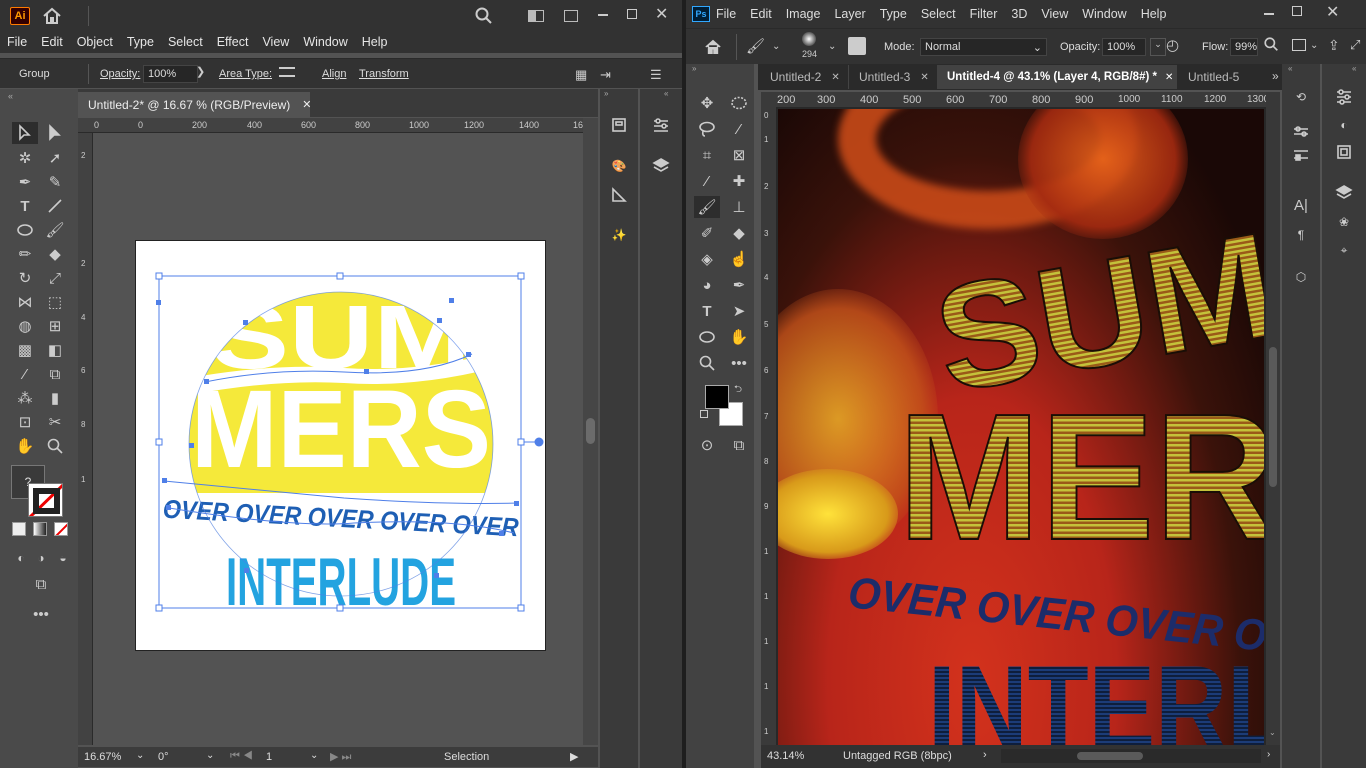 This screenshot has width=1366, height=768. Describe the element at coordinates (738, 390) in the screenshot. I see `swap-colors-icon: ⮌` at that location.